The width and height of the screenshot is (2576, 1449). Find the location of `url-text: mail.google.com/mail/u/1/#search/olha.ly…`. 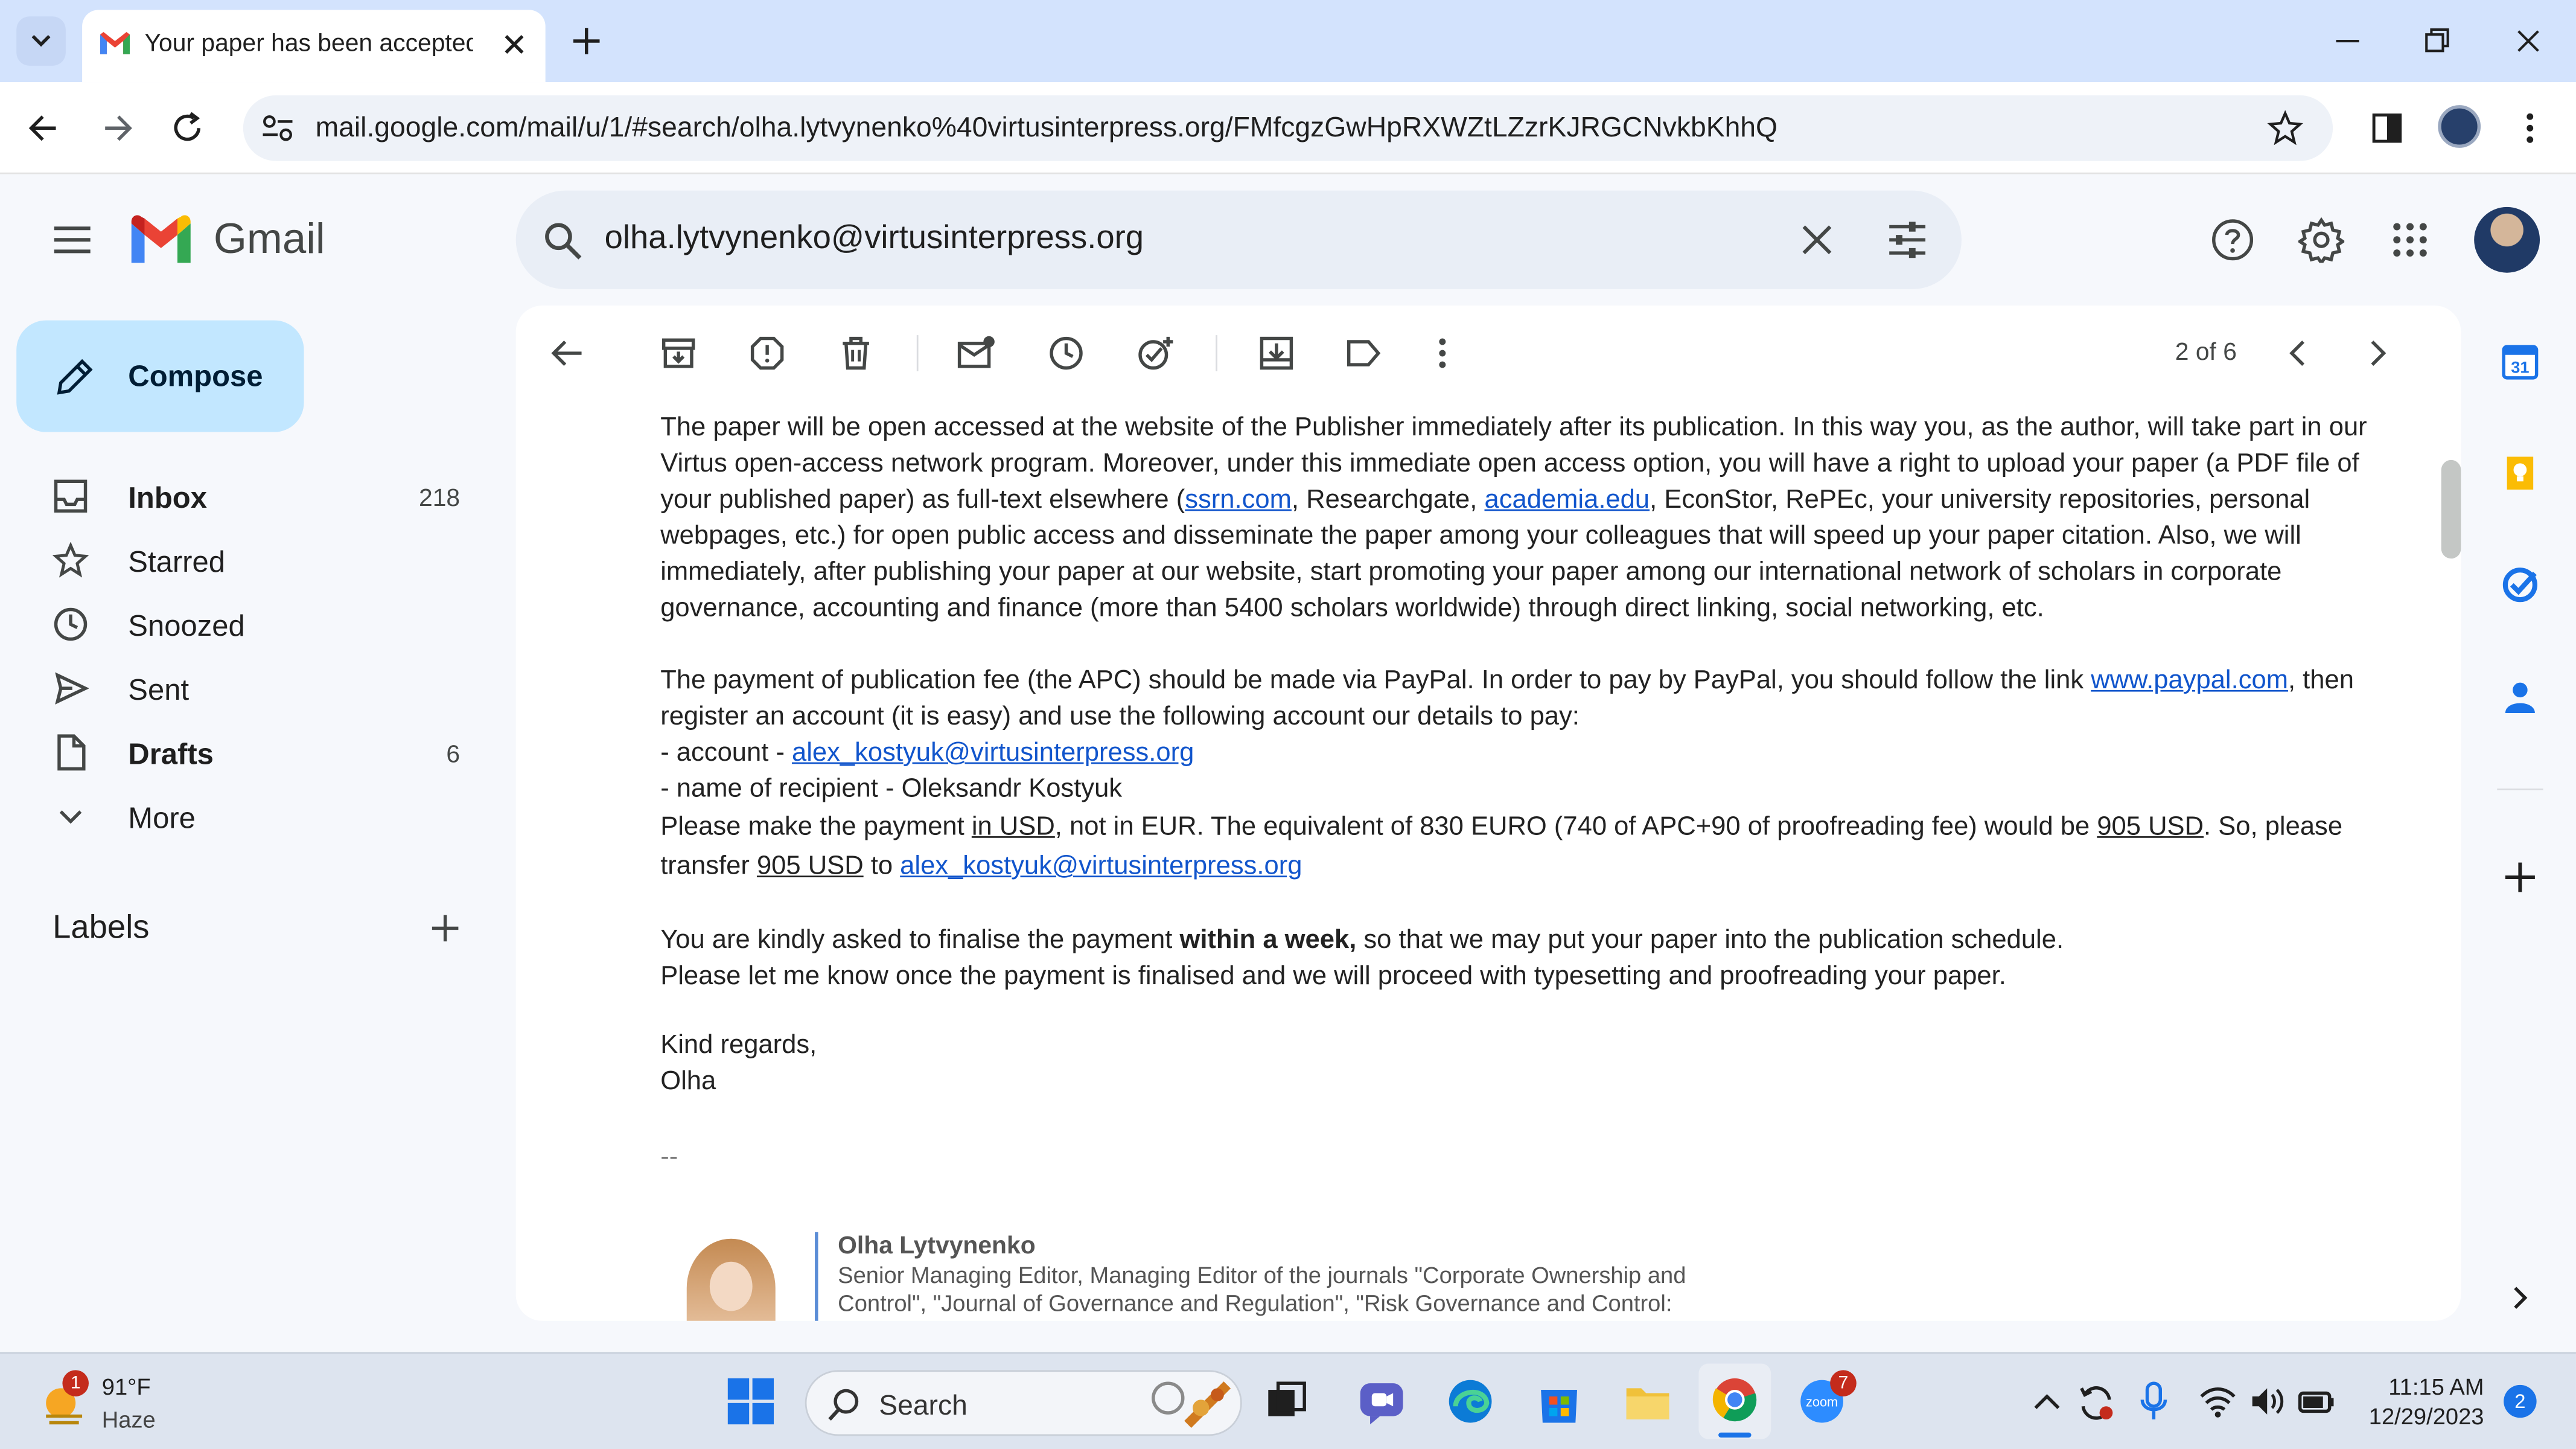

url-text: mail.google.com/mail/u/1/#search/olha.ly… is located at coordinates (1046, 128).